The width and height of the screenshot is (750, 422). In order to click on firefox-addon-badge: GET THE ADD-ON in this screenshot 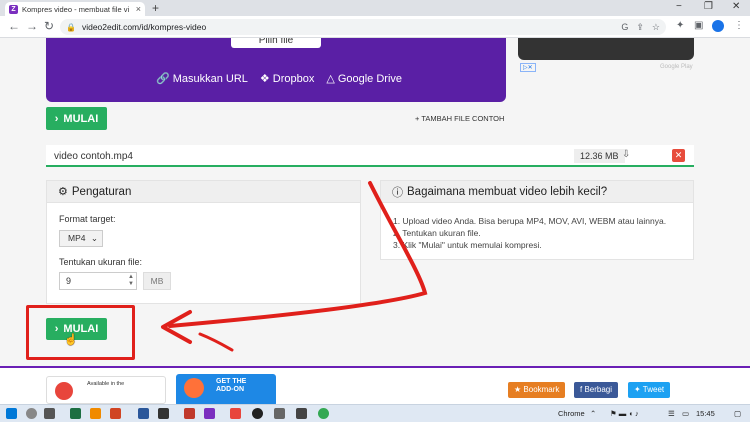, I will do `click(226, 389)`.